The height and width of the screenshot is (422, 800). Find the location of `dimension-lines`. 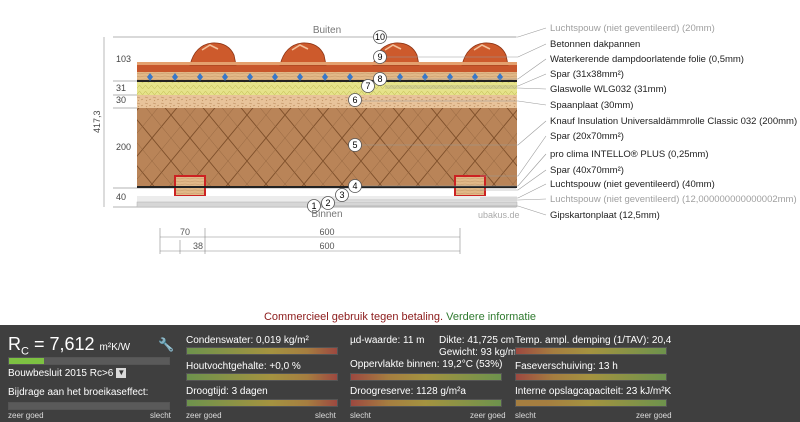

dimension-lines is located at coordinates (310, 241).